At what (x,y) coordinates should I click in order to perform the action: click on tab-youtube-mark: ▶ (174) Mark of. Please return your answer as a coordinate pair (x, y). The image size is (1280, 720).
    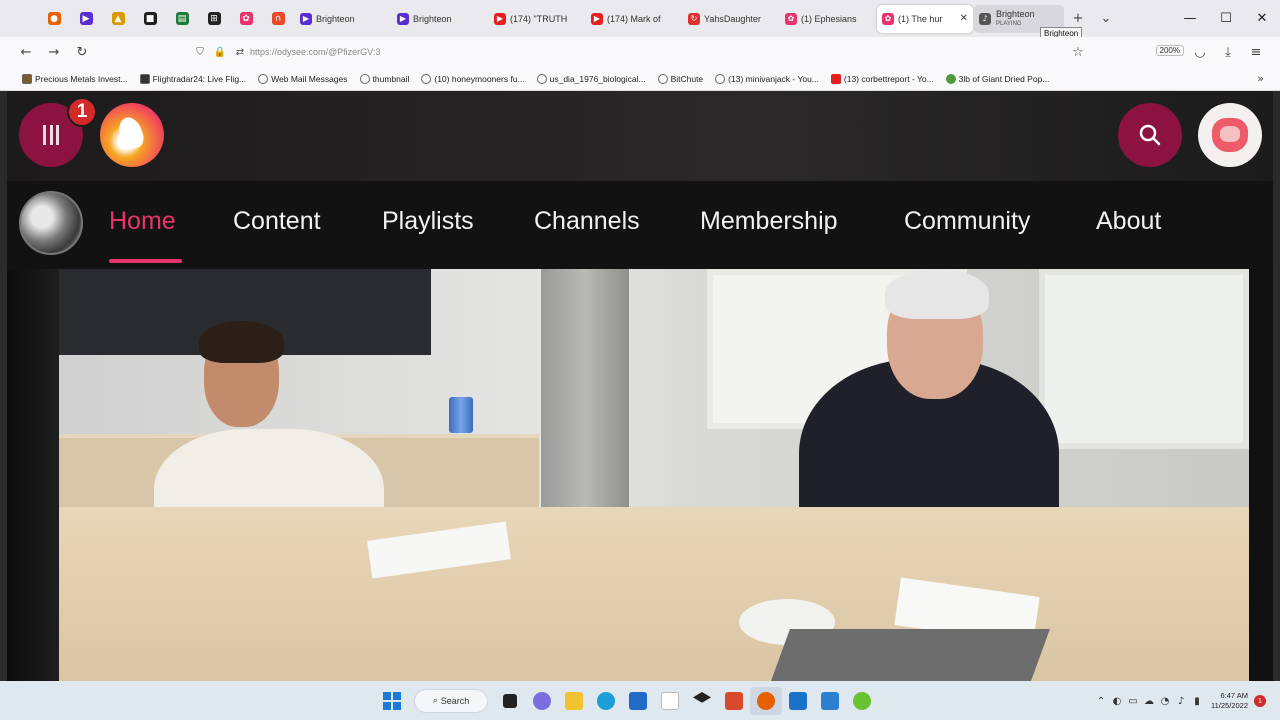
    Looking at the image, I should click on (634, 19).